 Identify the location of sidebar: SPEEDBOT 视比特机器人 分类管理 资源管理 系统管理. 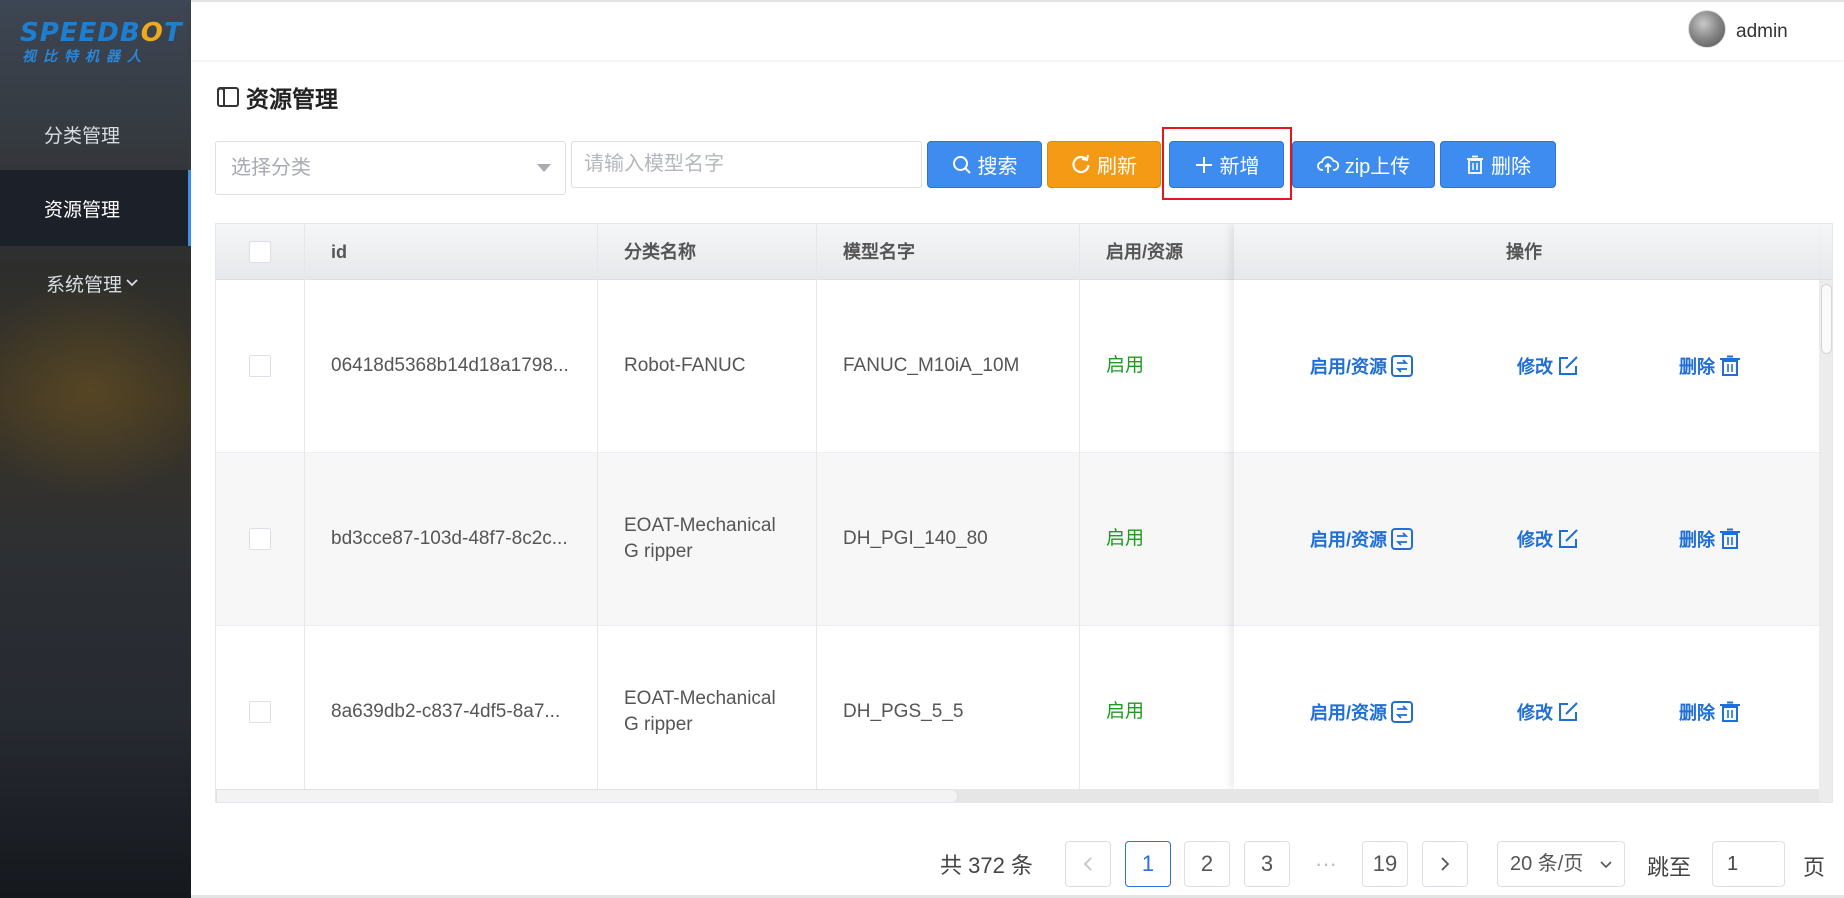
(95, 449).